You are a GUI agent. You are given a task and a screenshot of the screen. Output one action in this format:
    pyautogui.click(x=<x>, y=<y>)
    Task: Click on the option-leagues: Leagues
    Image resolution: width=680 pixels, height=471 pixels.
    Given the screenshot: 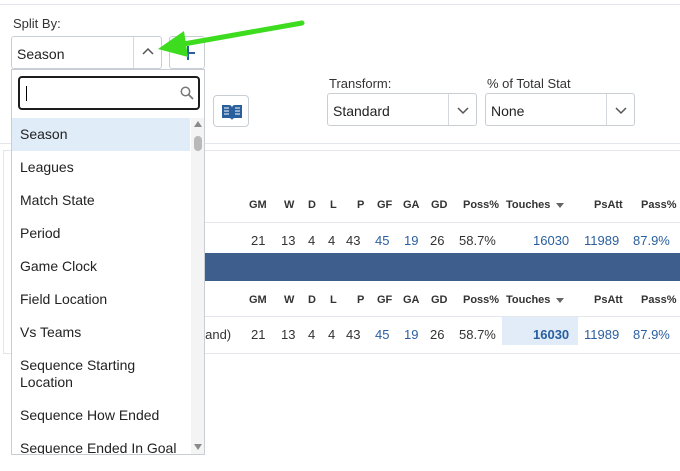 What is the action you would take?
    pyautogui.click(x=101, y=167)
    